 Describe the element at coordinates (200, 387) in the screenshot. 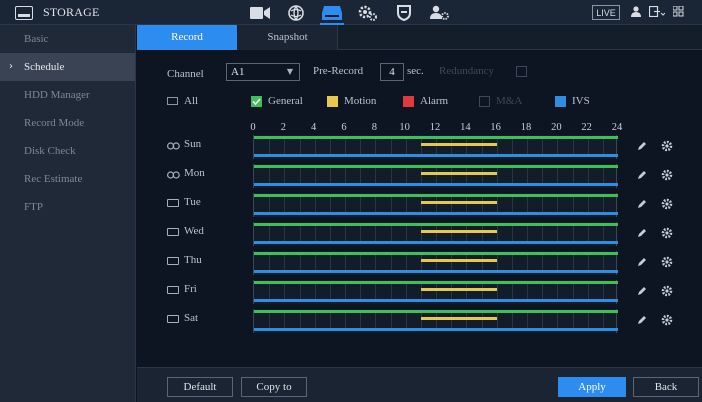

I see `default-button: Default` at that location.